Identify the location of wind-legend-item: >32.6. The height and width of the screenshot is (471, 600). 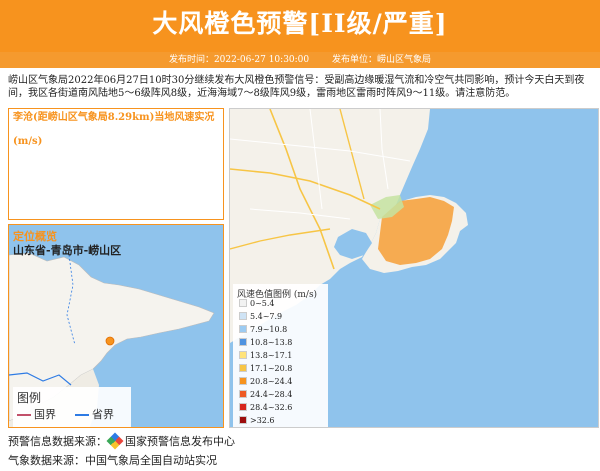
(257, 420).